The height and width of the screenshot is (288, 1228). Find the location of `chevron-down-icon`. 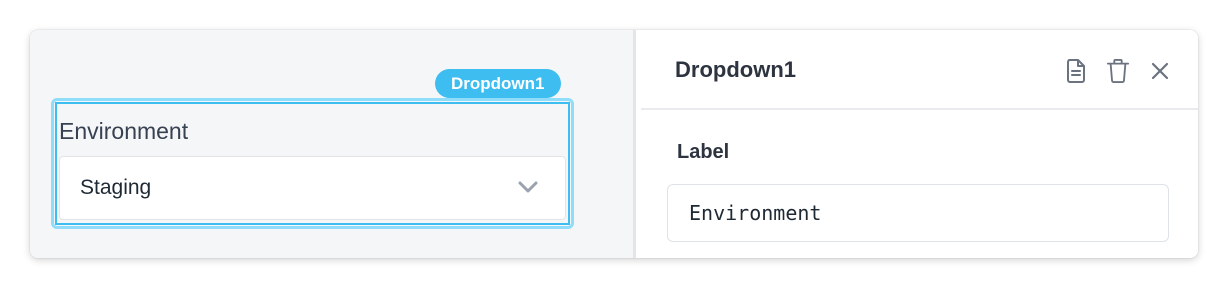

chevron-down-icon is located at coordinates (528, 187).